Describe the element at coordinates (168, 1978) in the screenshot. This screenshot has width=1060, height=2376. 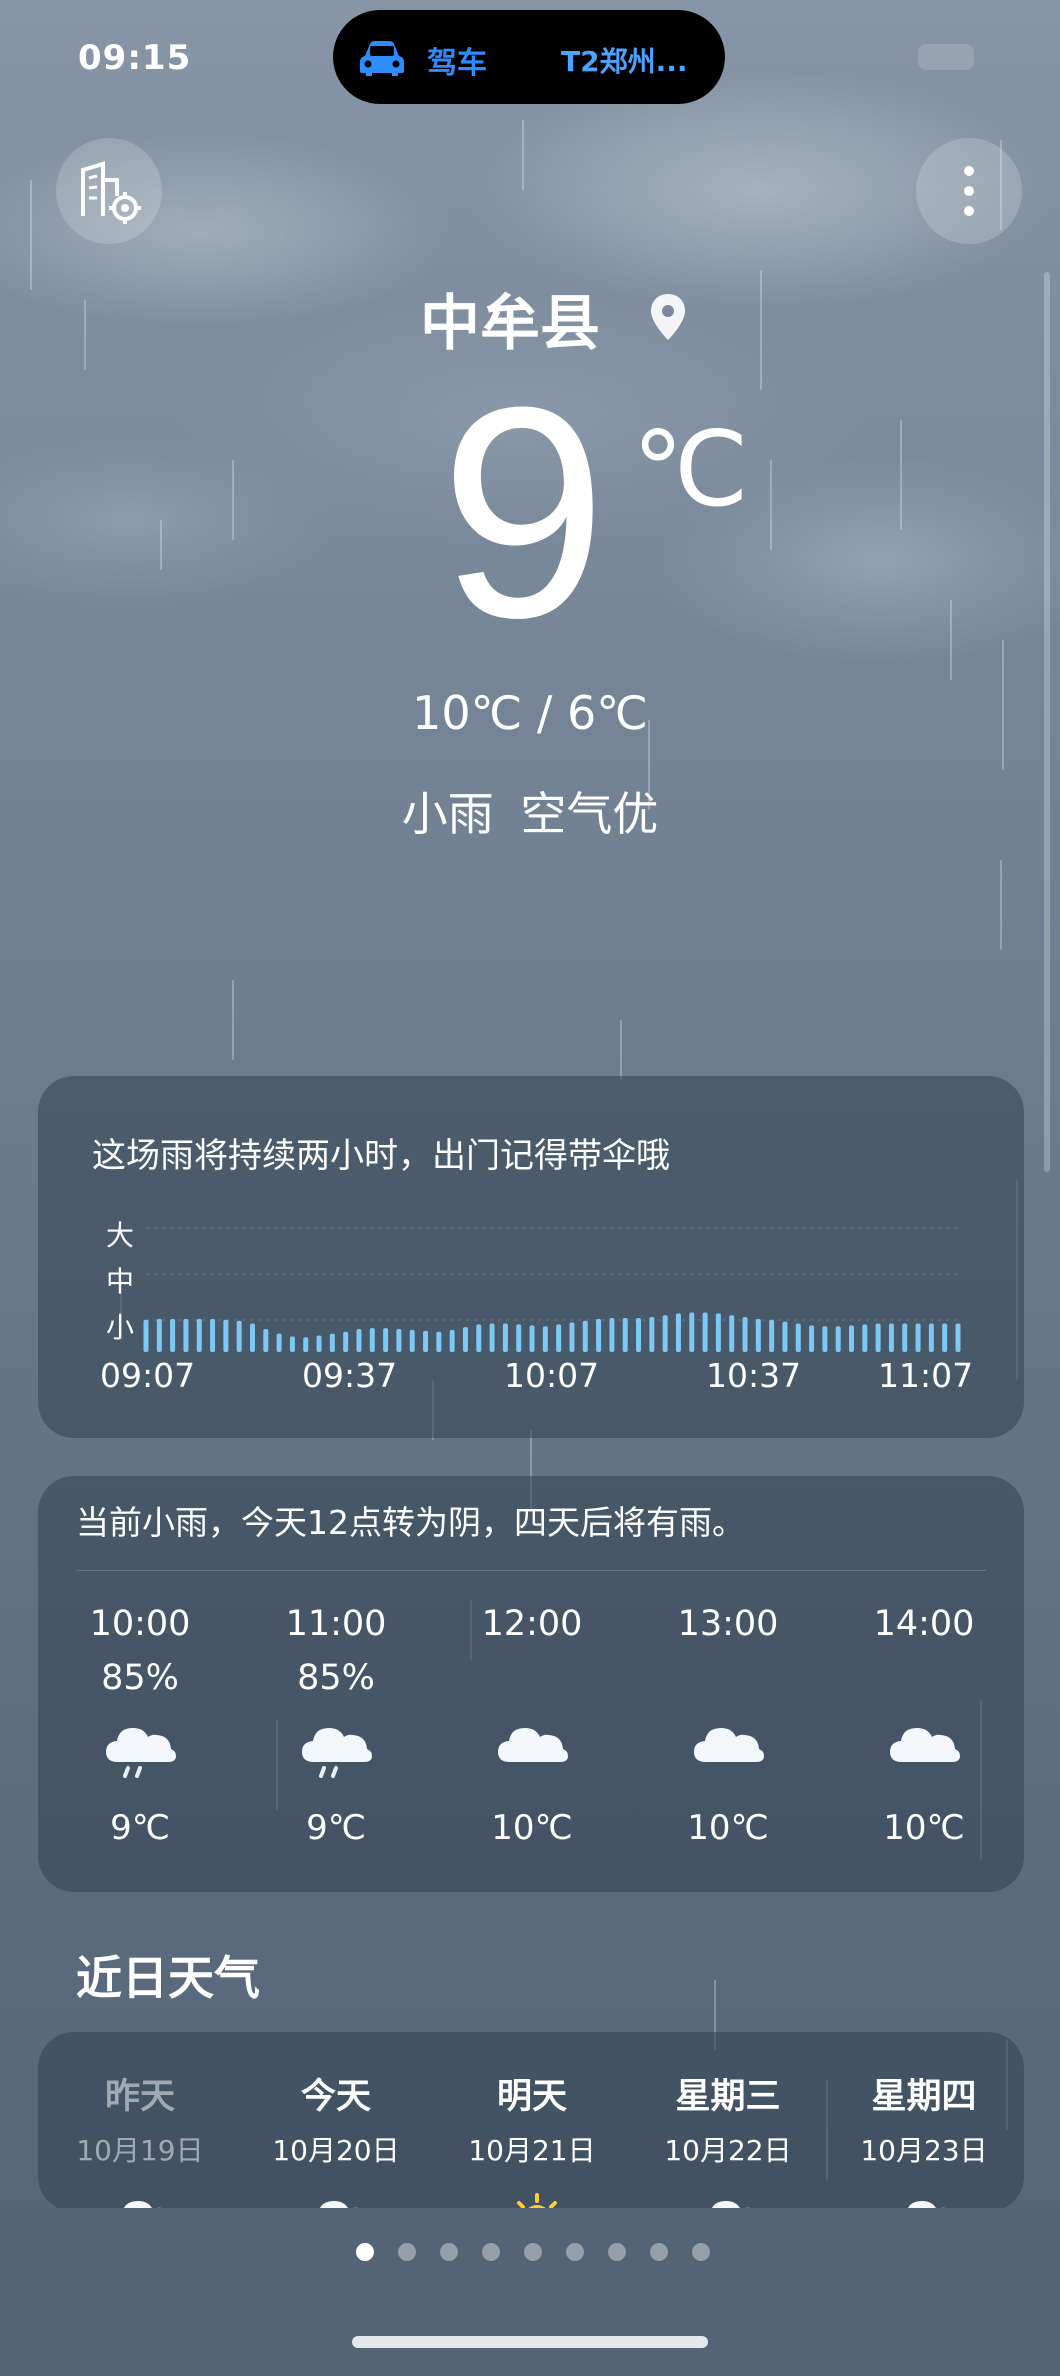
I see `section-title-recent: 近日天气` at that location.